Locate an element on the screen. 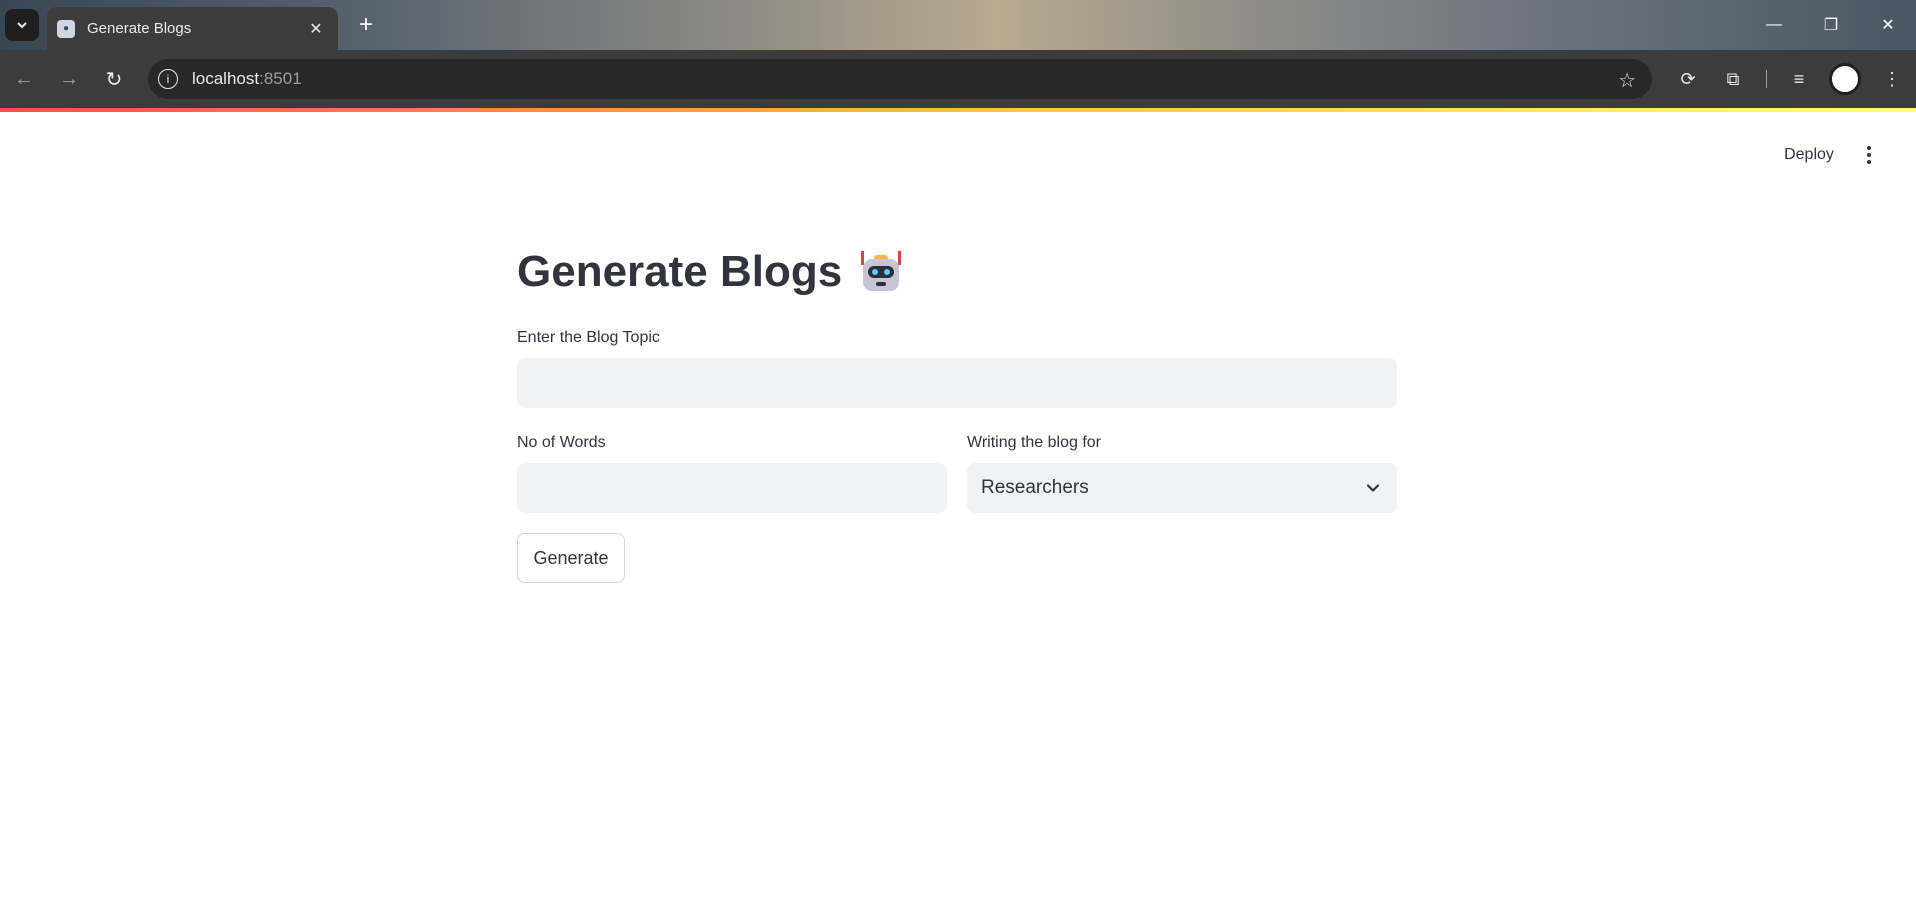 The height and width of the screenshot is (919, 1916). app-menu-icon is located at coordinates (1869, 155).